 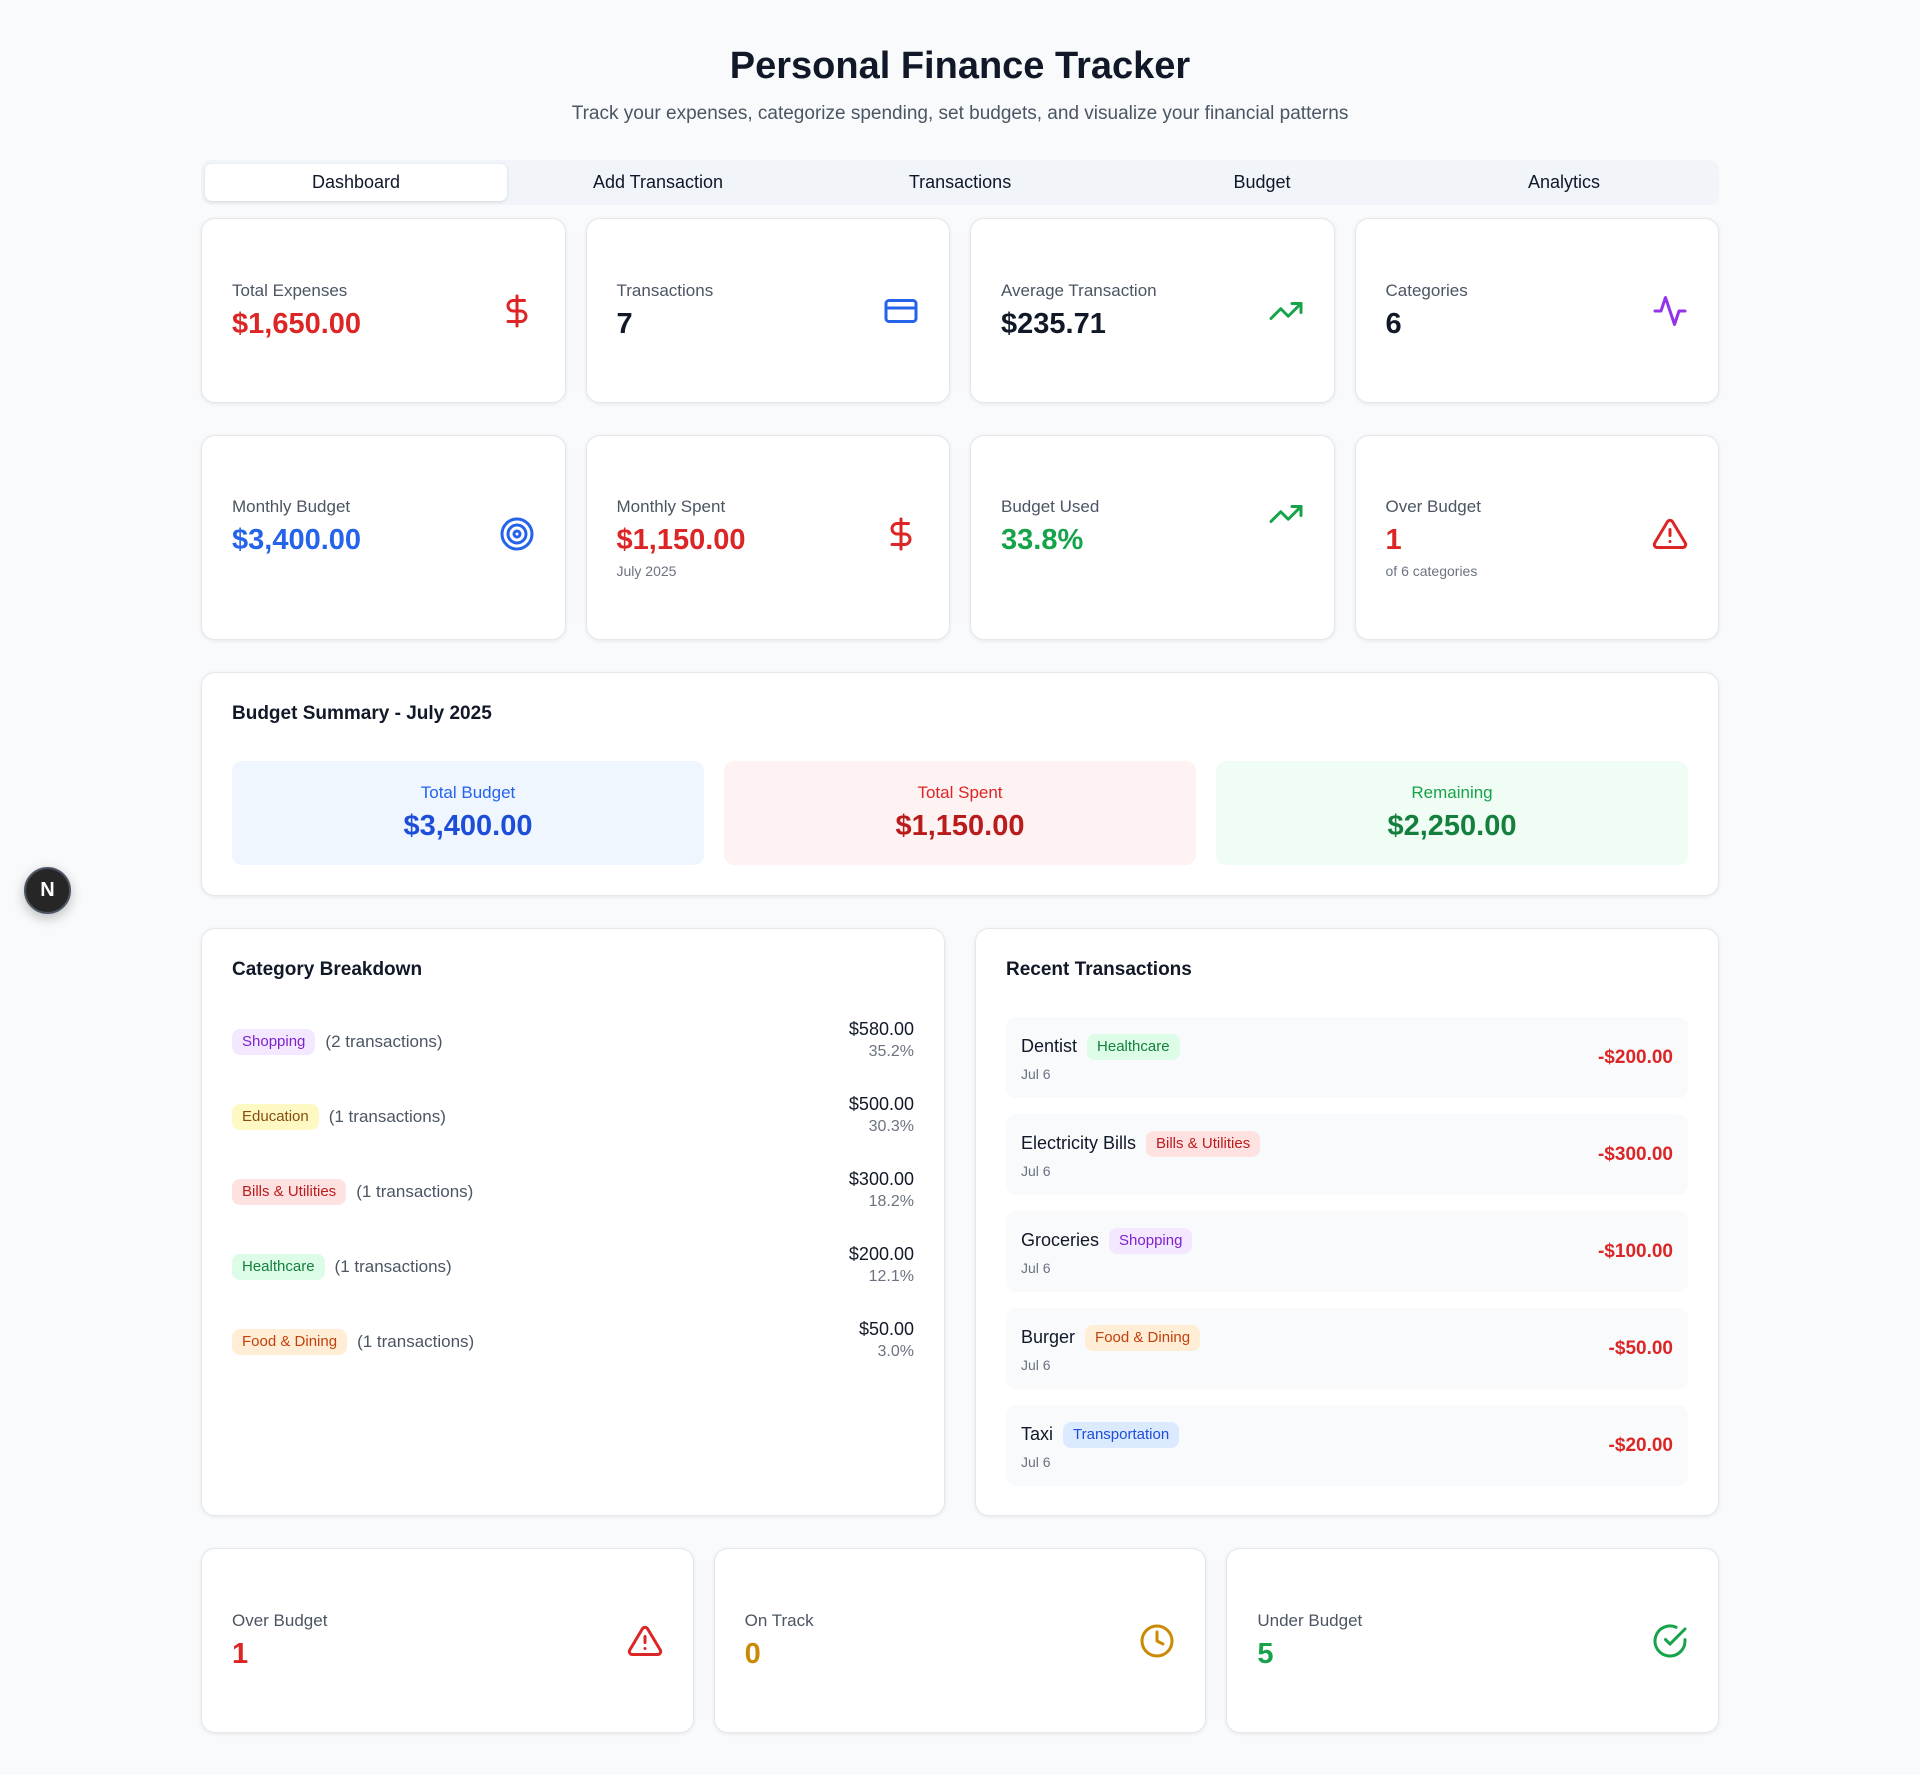 What do you see at coordinates (891, 1276) in the screenshot?
I see `category-percent: 12.1%` at bounding box center [891, 1276].